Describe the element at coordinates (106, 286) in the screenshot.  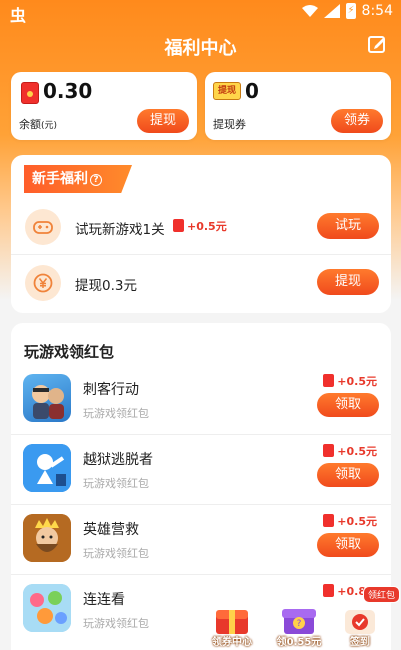
I see `task-label: 提现0.3元` at that location.